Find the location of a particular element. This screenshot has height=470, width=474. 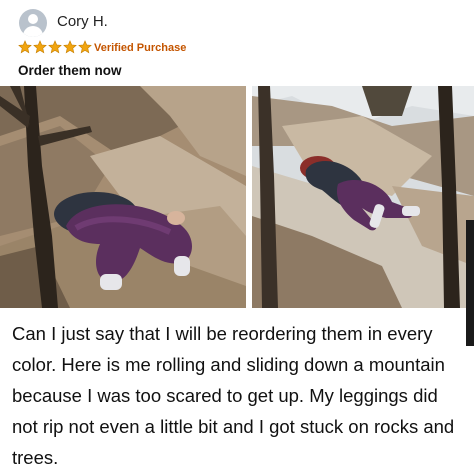

reviewer-name: Cory H. is located at coordinates (82, 21).